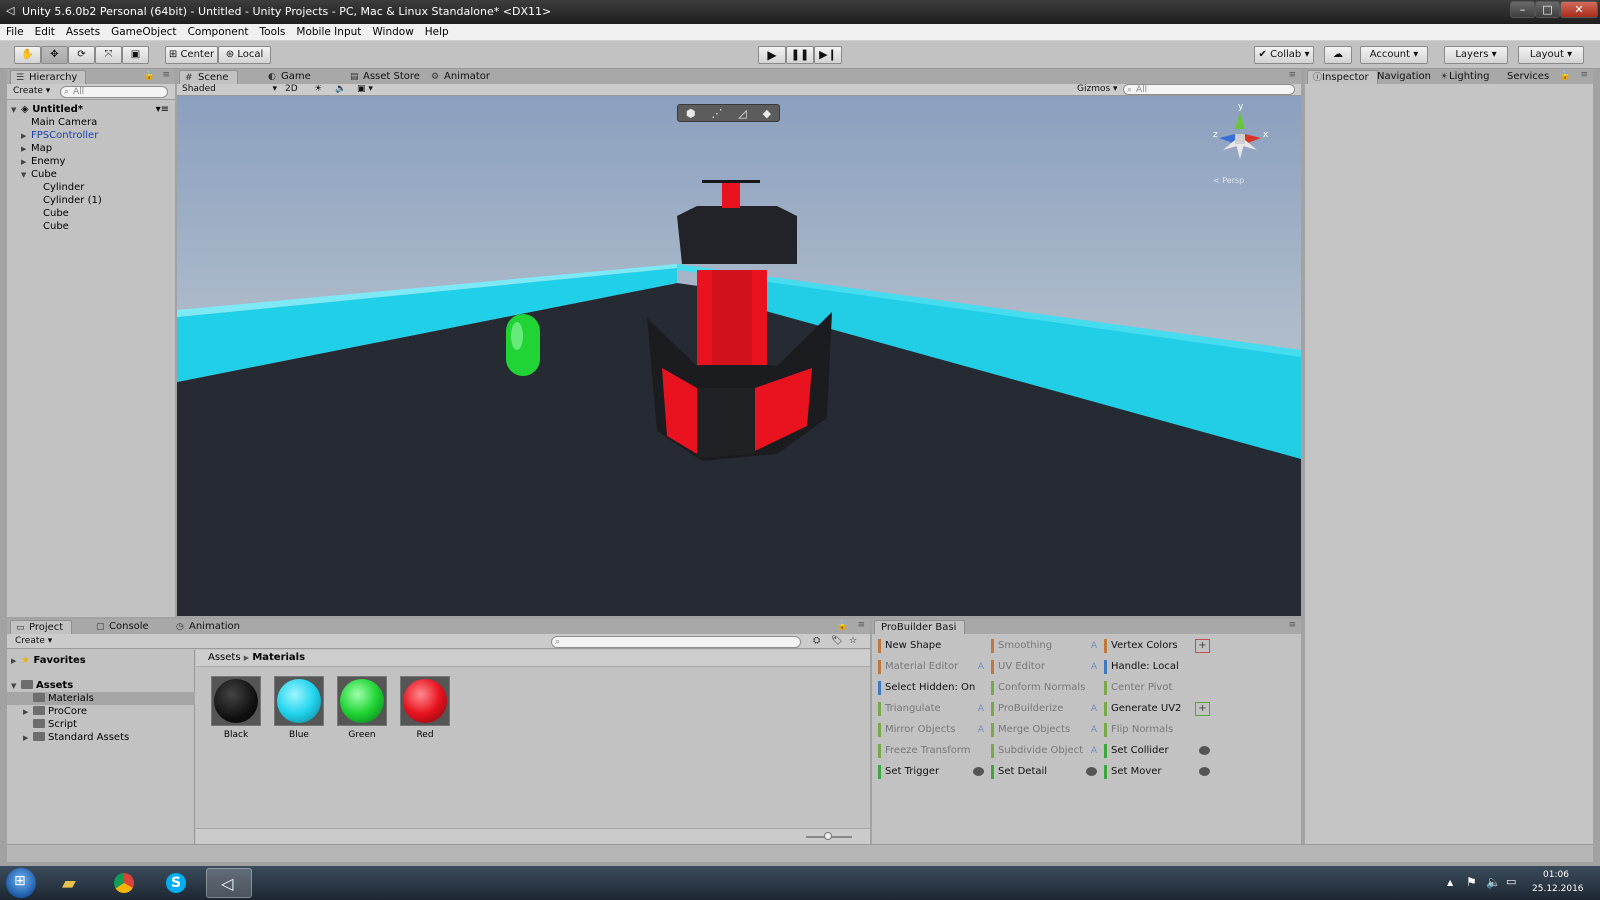 The width and height of the screenshot is (1600, 900). I want to click on pb-vertex-colors-button: Vertex Colors +, so click(1157, 646).